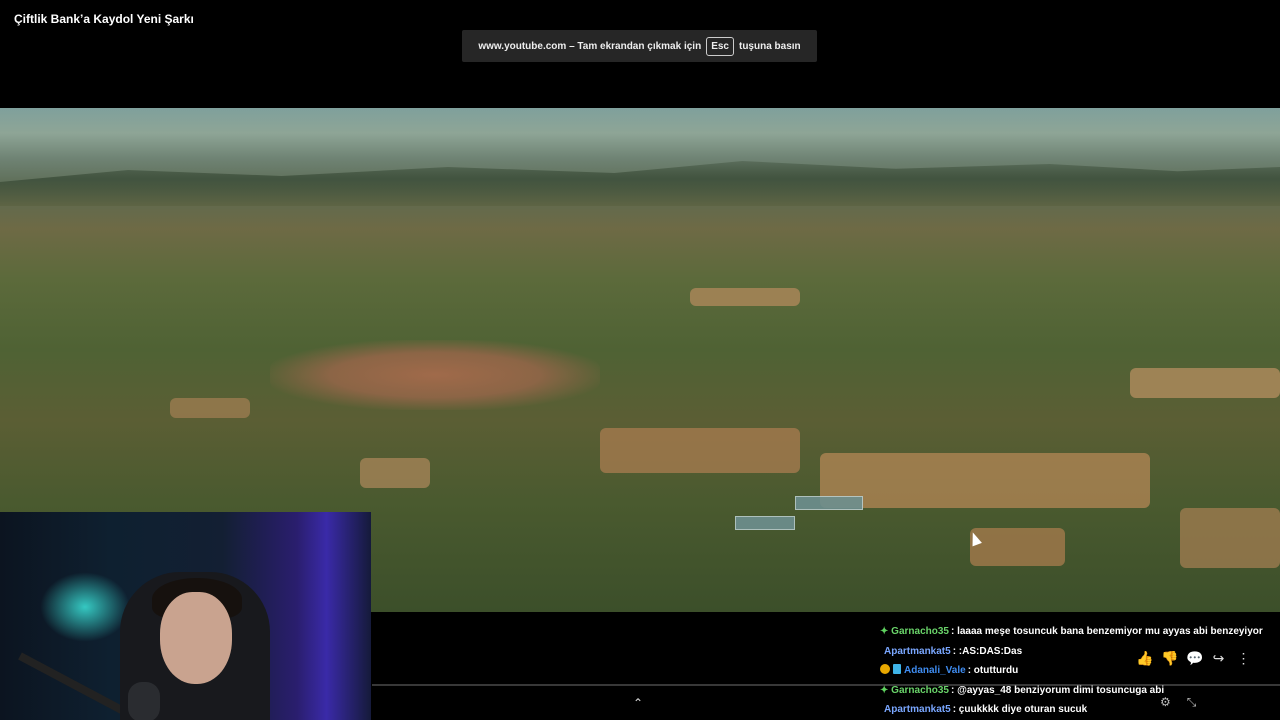 This screenshot has width=1280, height=720. What do you see at coordinates (144, 701) in the screenshot?
I see `microphone` at bounding box center [144, 701].